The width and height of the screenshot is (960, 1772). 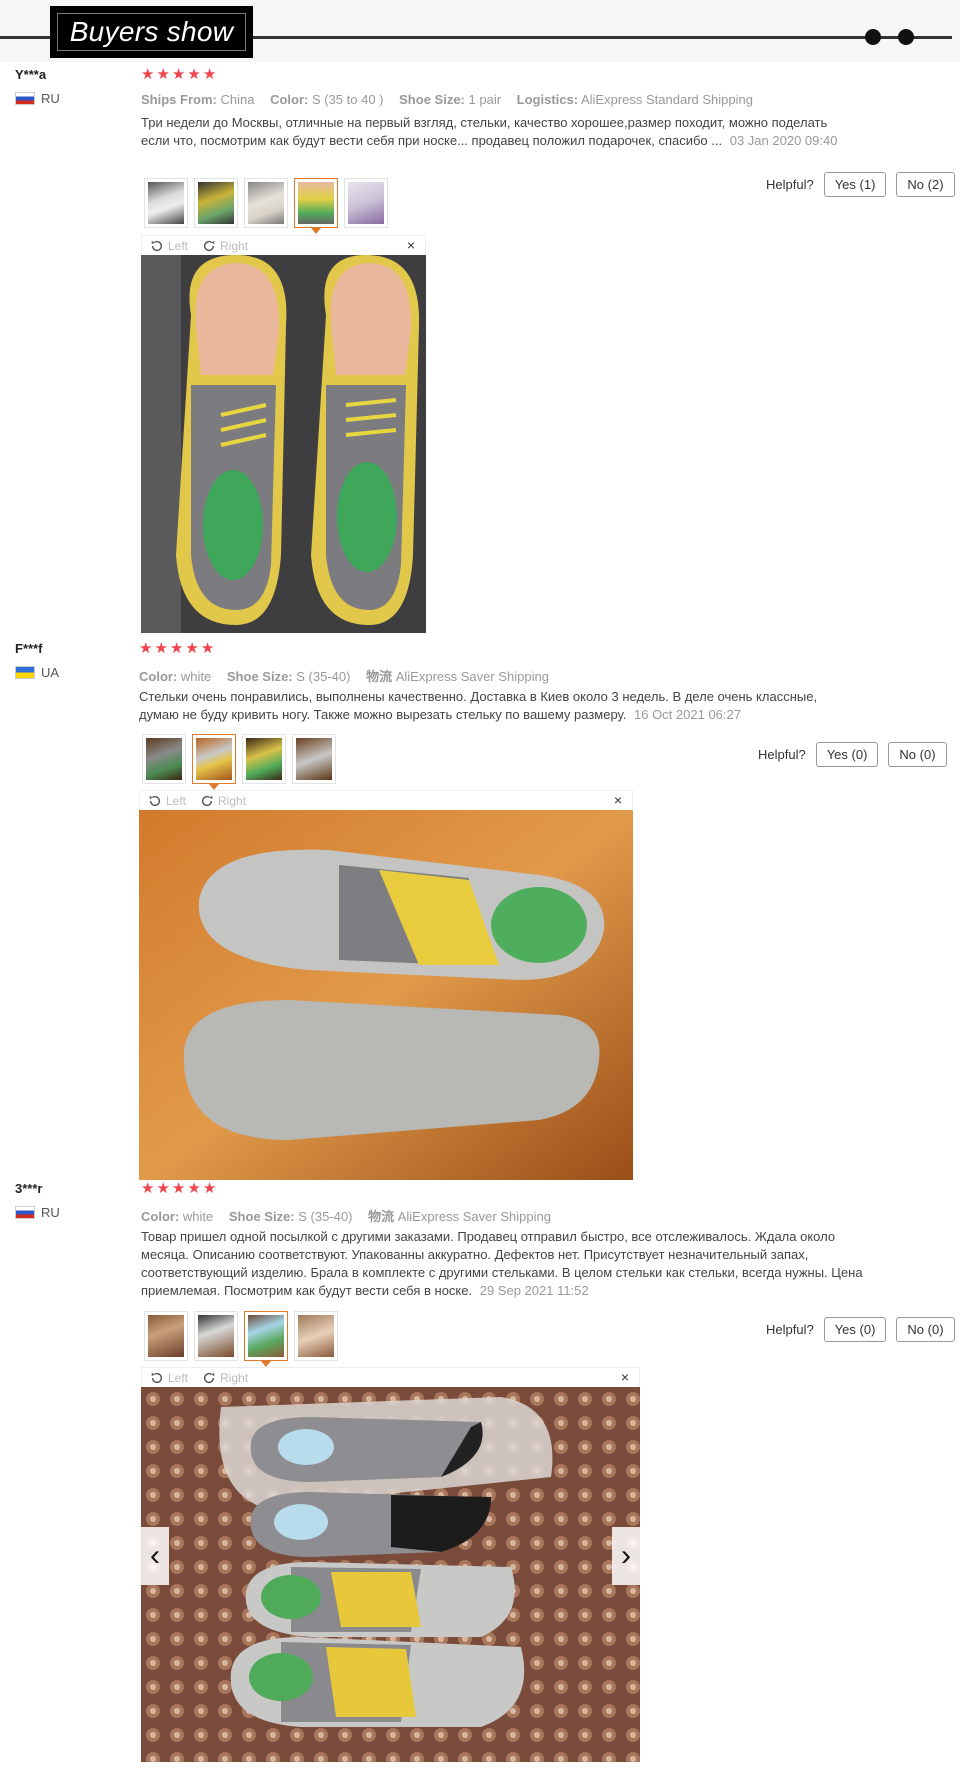 I want to click on helpful-votes: Helpful? Yes (1) No (2), so click(x=860, y=184).